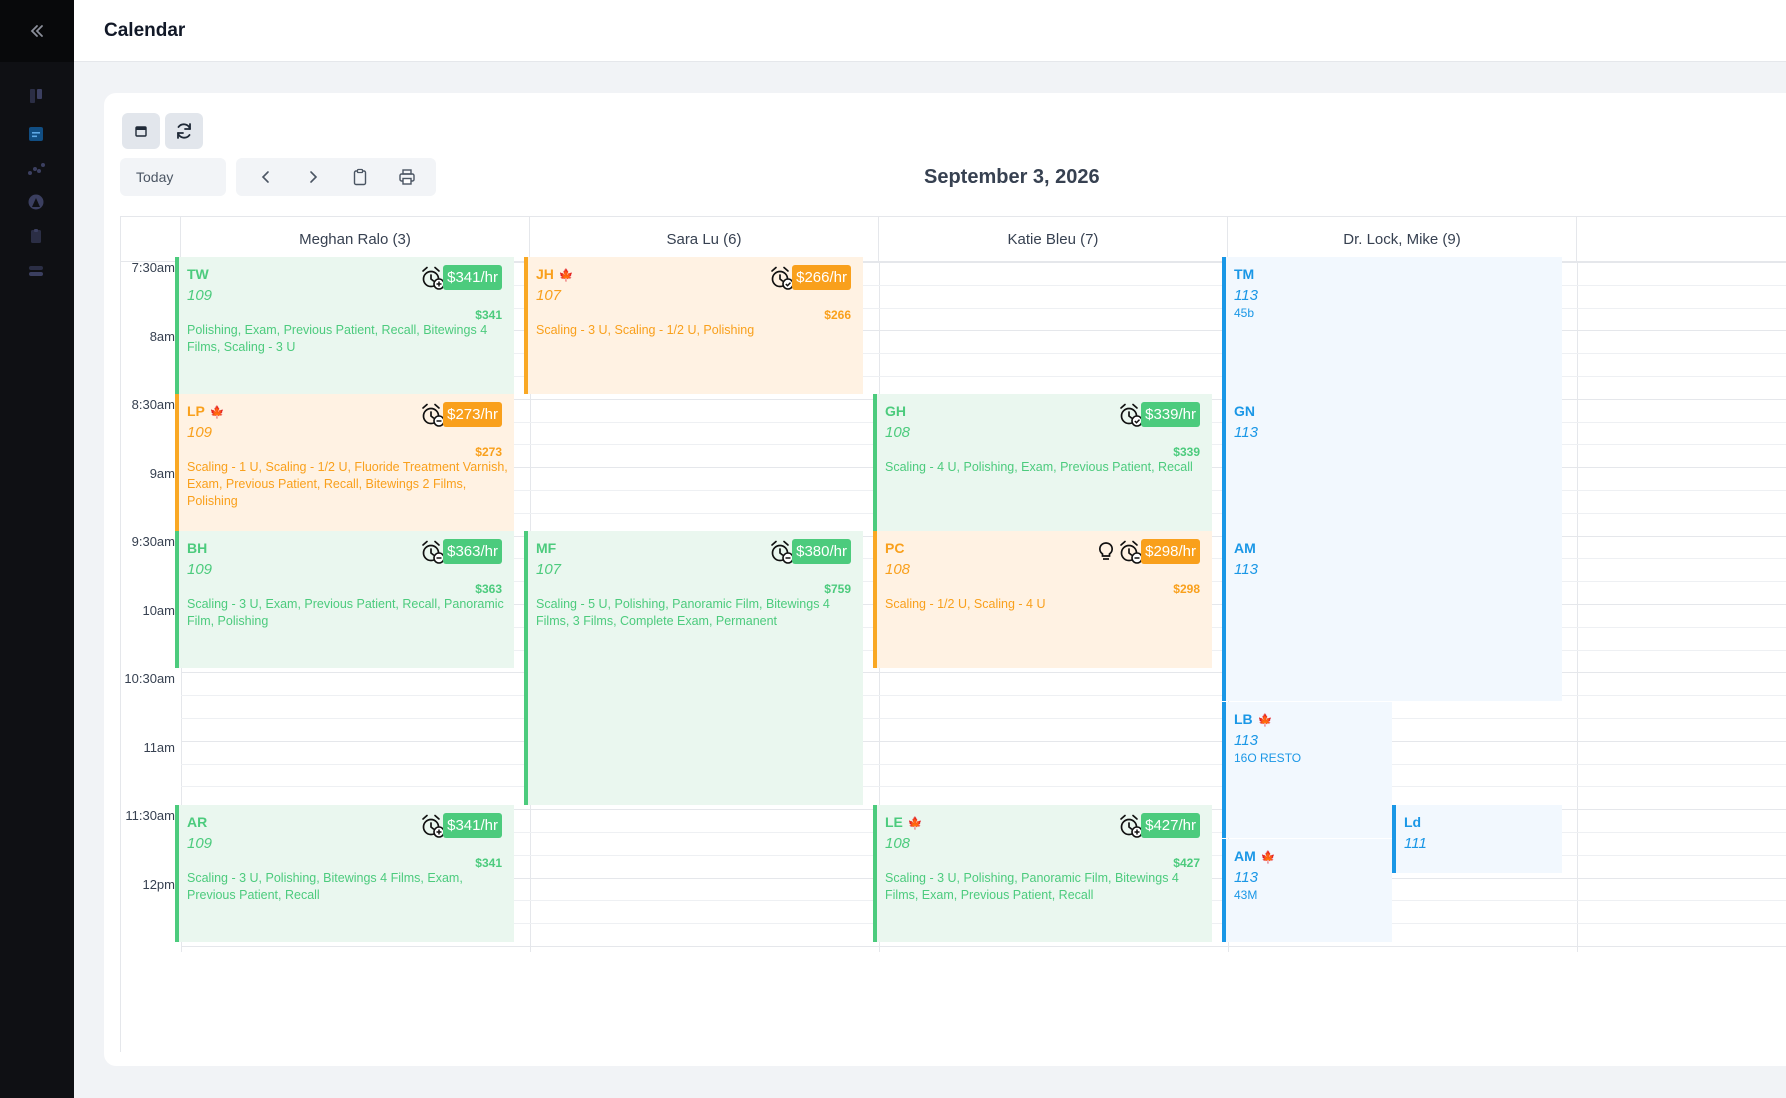  I want to click on patient-initials: LP 🍁, so click(206, 411).